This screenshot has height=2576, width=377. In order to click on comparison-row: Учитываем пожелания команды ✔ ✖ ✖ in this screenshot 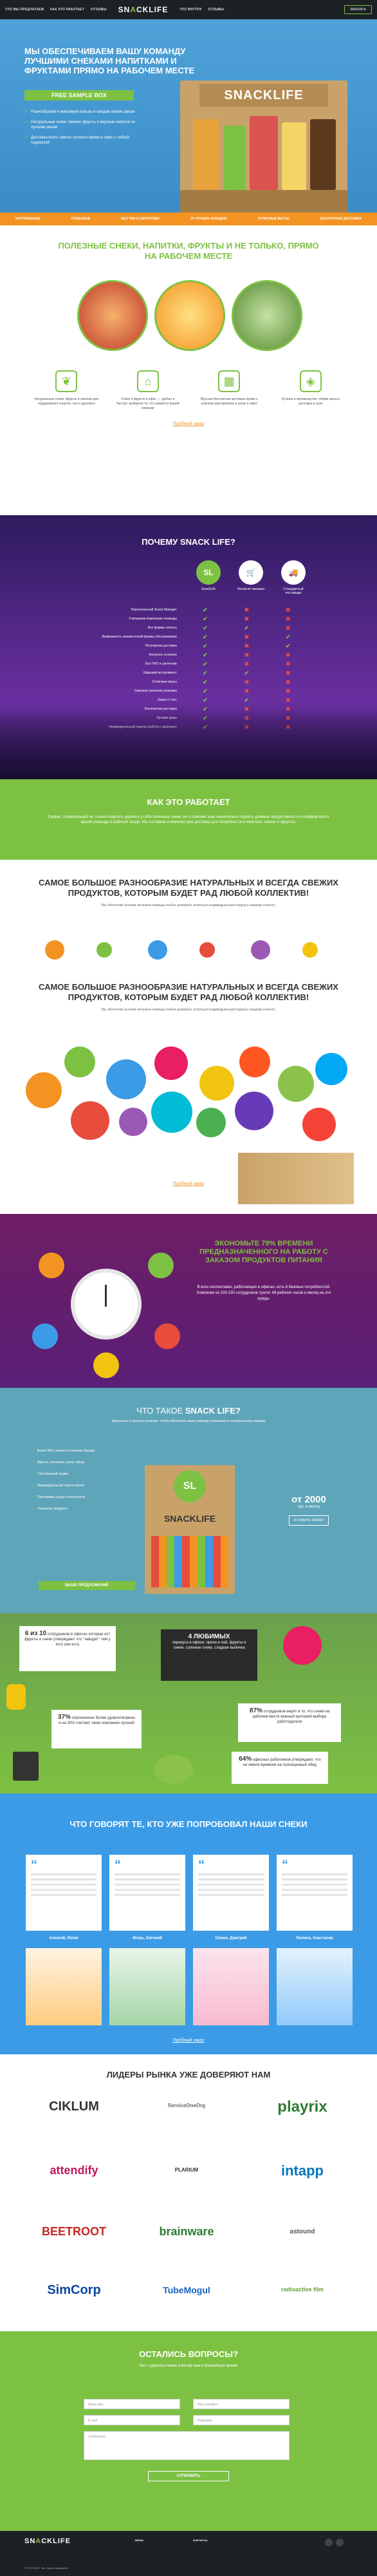, I will do `click(174, 619)`.